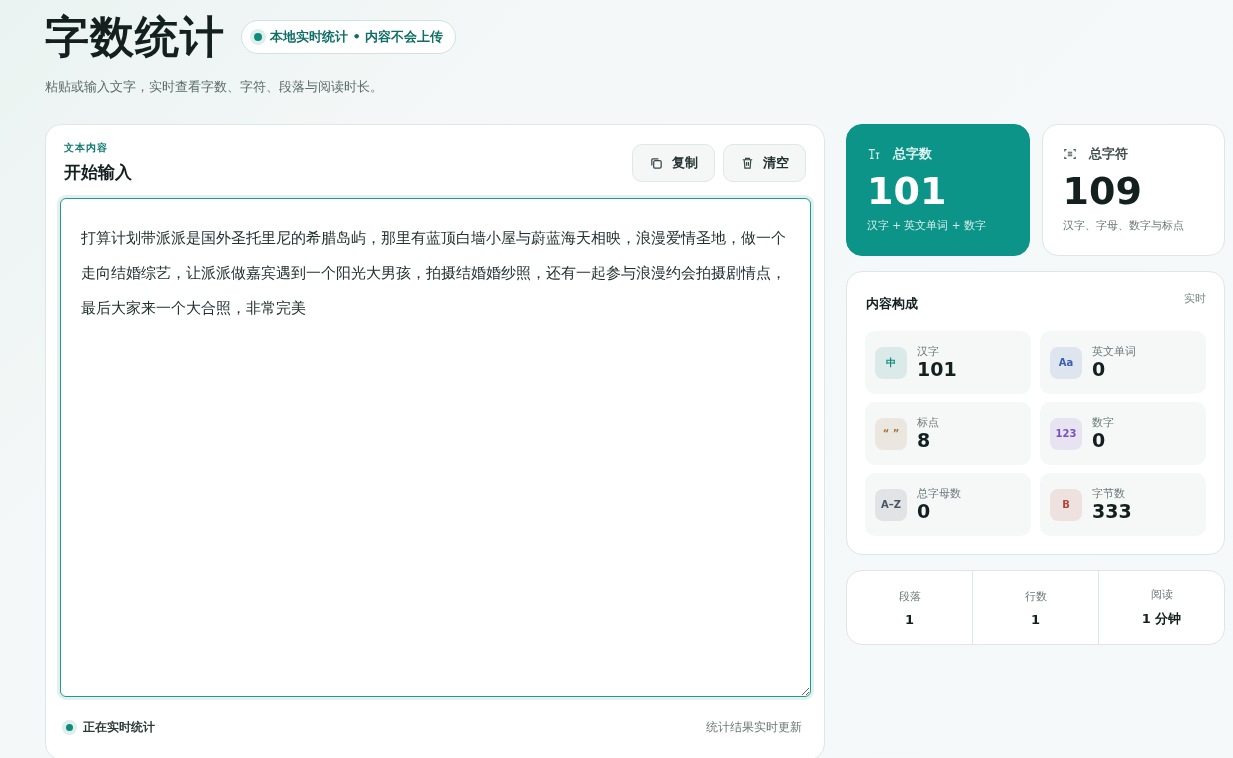 This screenshot has width=1233, height=758. What do you see at coordinates (937, 369) in the screenshot?
I see `tile-value: 101` at bounding box center [937, 369].